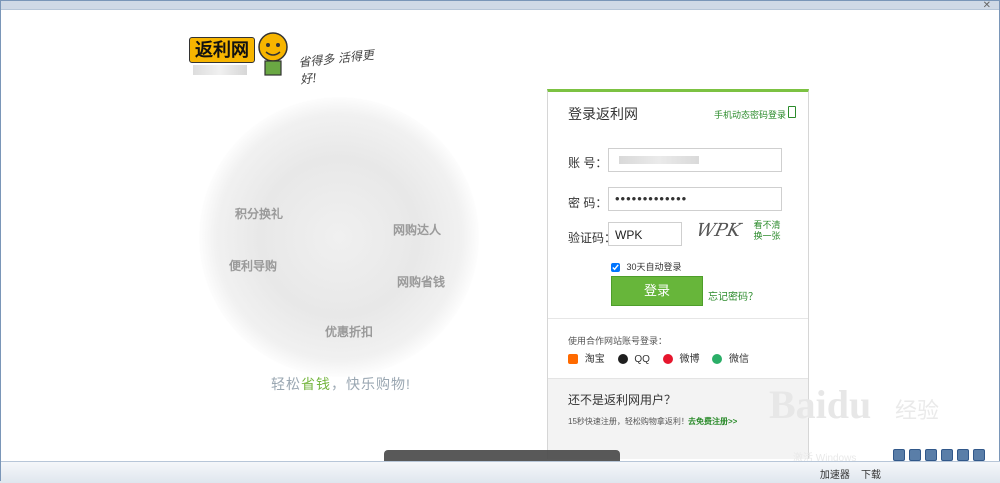 The height and width of the screenshot is (483, 1000). What do you see at coordinates (645, 234) in the screenshot?
I see `captcha-field: WPK` at bounding box center [645, 234].